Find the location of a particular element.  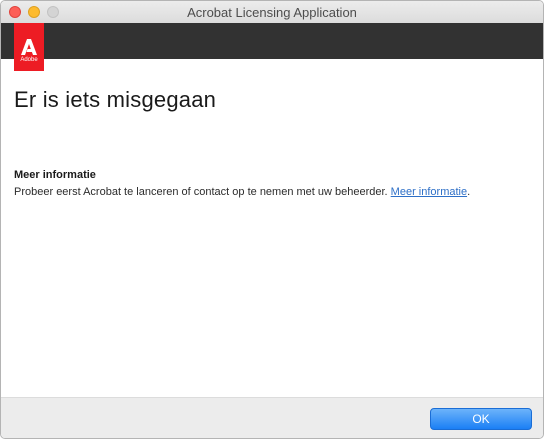

dialog-footer: OK is located at coordinates (272, 417).